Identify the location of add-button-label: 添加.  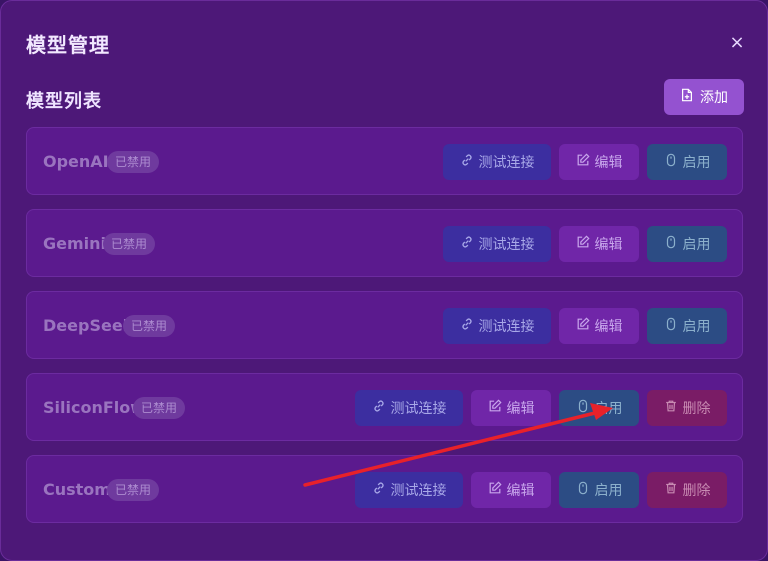
(714, 98).